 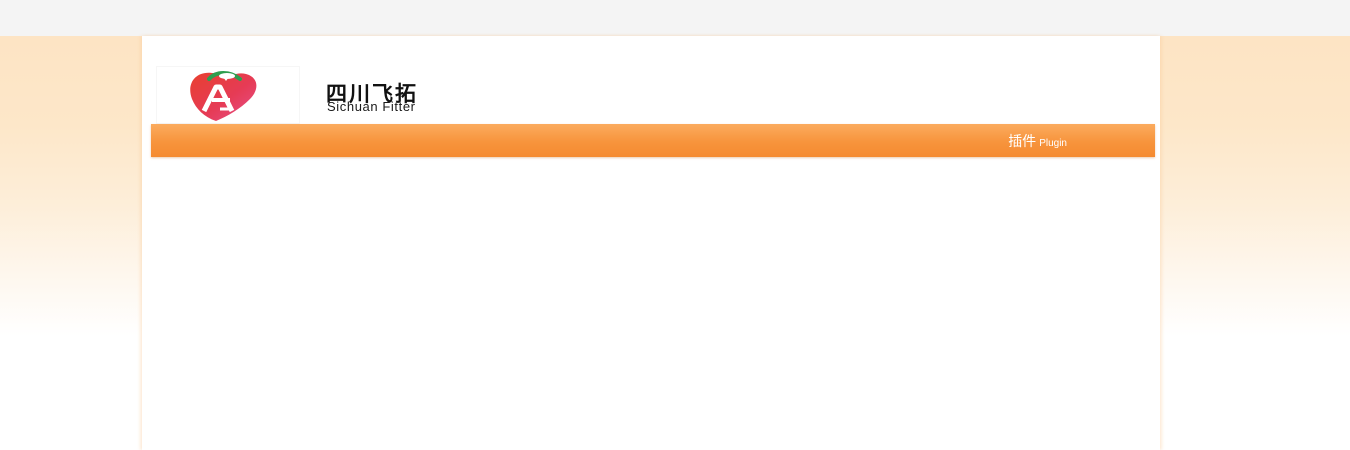 What do you see at coordinates (223, 96) in the screenshot?
I see `fitter-logo-icon` at bounding box center [223, 96].